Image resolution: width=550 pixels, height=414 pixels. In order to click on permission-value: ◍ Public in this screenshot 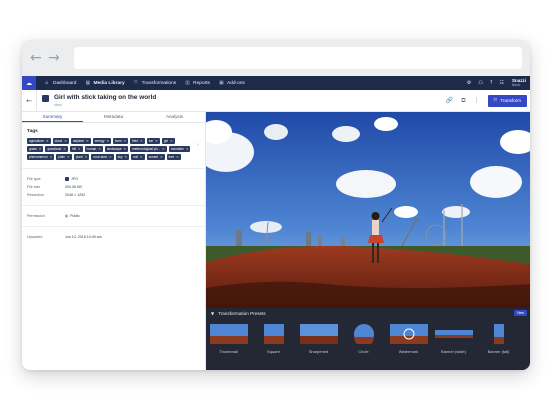, I will do `click(72, 216)`.